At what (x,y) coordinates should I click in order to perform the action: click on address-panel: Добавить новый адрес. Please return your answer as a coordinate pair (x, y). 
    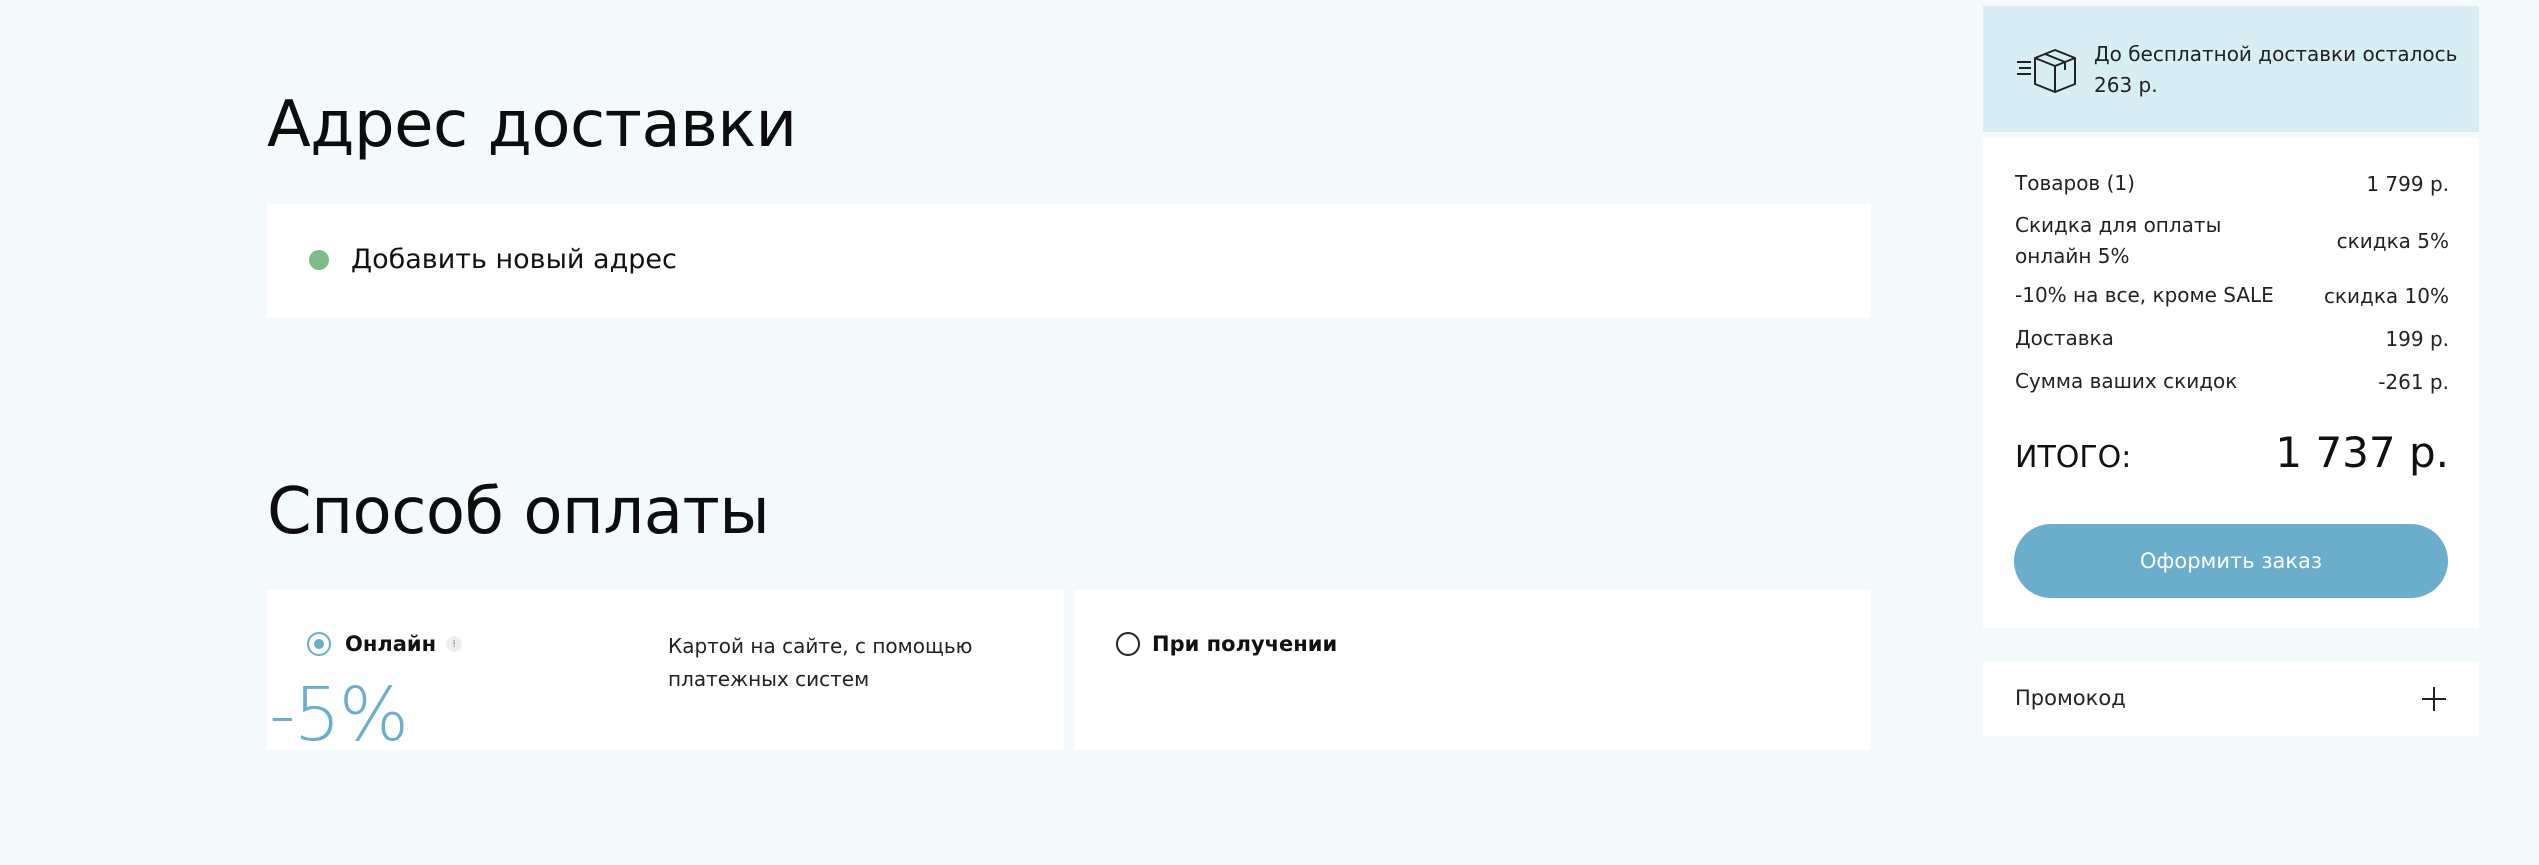
    Looking at the image, I should click on (1069, 261).